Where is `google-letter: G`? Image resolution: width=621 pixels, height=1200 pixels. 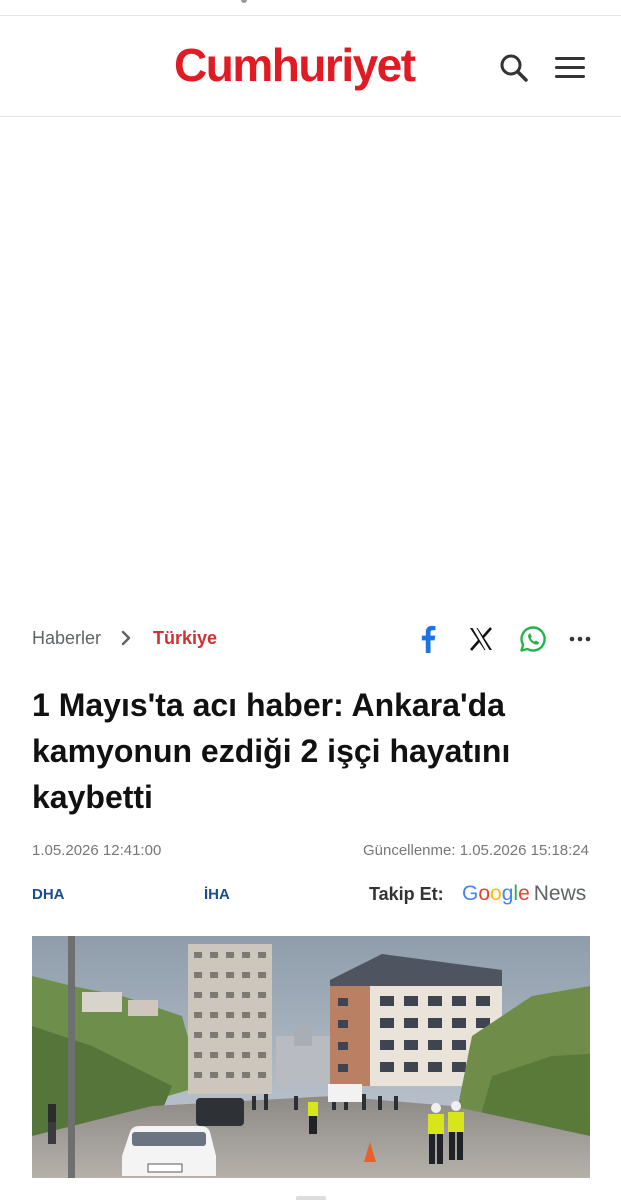
google-letter: G is located at coordinates (470, 893).